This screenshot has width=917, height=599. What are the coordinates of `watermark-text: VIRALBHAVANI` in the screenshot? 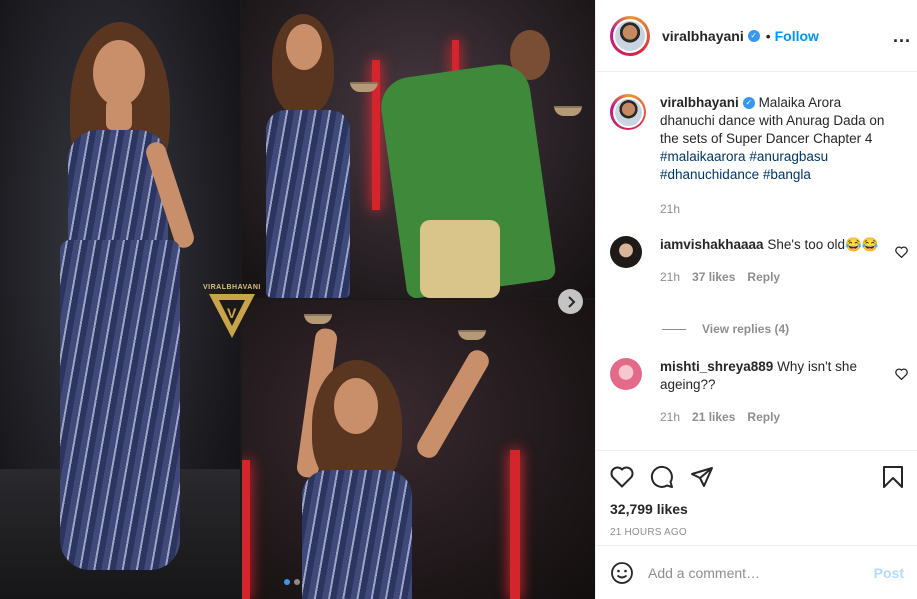 It's located at (232, 287).